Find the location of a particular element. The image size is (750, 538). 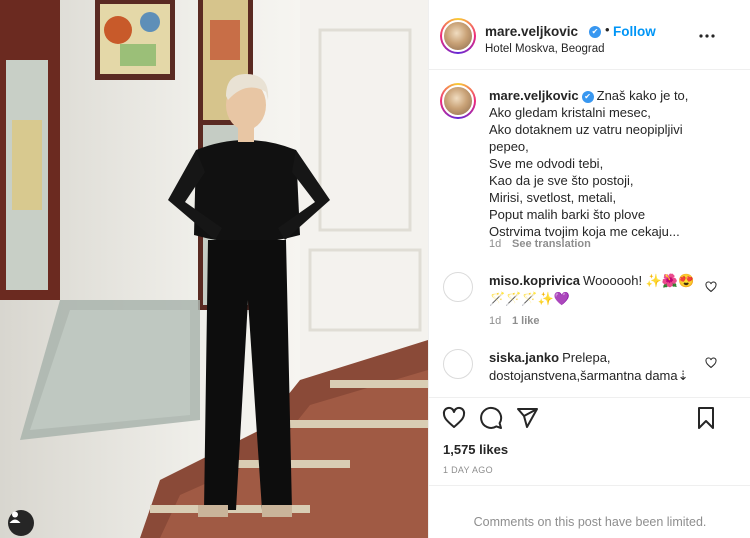

comment-text-continued: 🪄🪄🪄✨💜 is located at coordinates (529, 298).